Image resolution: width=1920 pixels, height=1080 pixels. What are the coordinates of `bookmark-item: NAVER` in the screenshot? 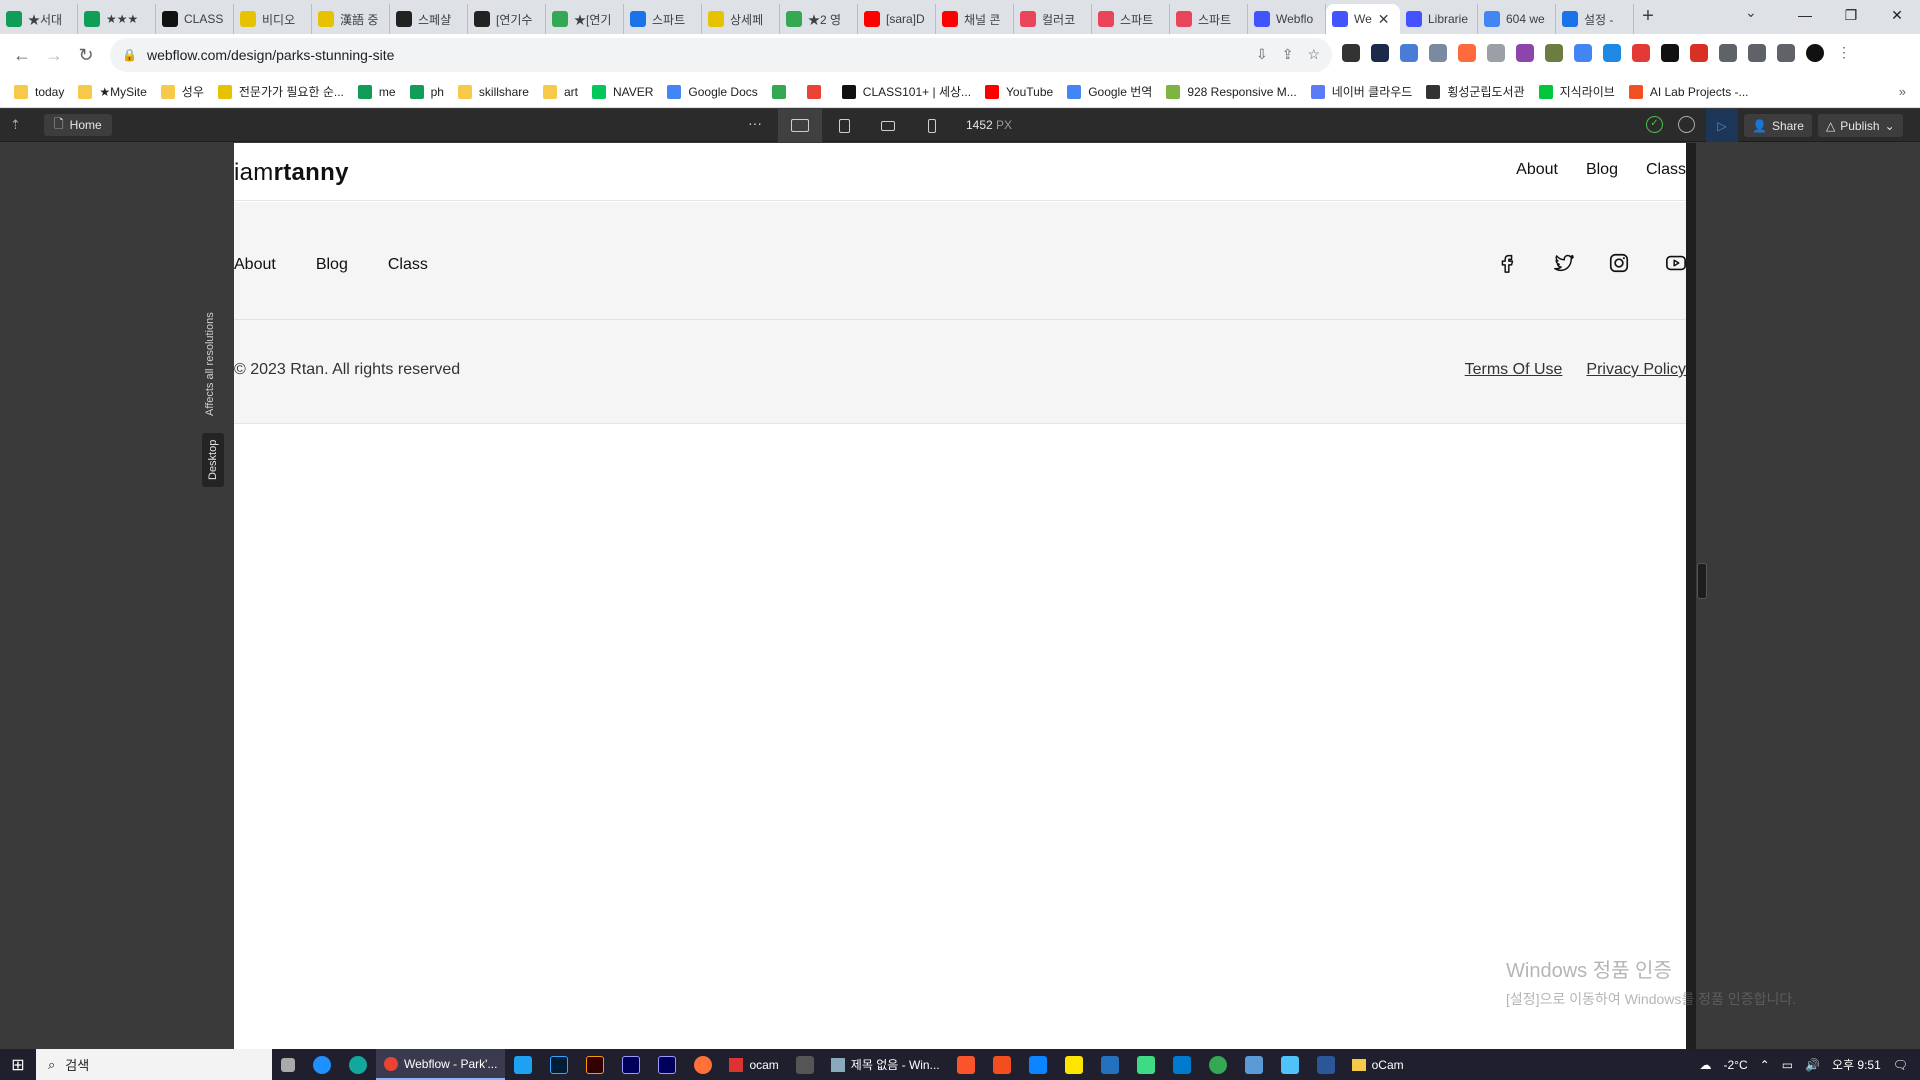 It's located at (622, 91).